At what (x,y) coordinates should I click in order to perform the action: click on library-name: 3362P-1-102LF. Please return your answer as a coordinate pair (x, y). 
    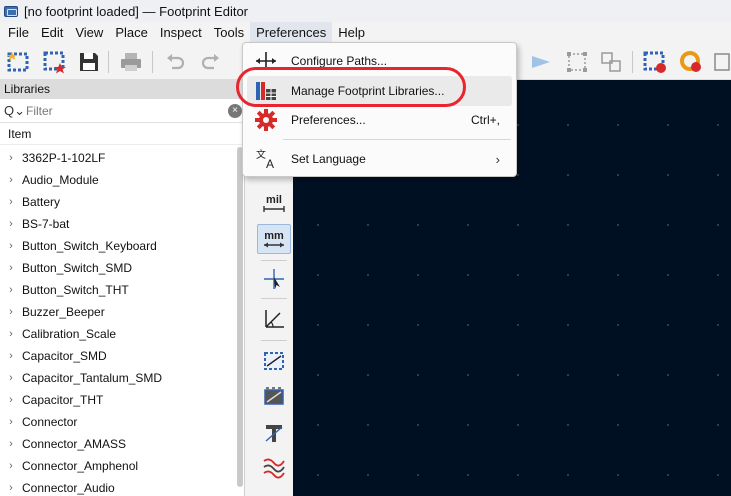
    Looking at the image, I should click on (64, 158).